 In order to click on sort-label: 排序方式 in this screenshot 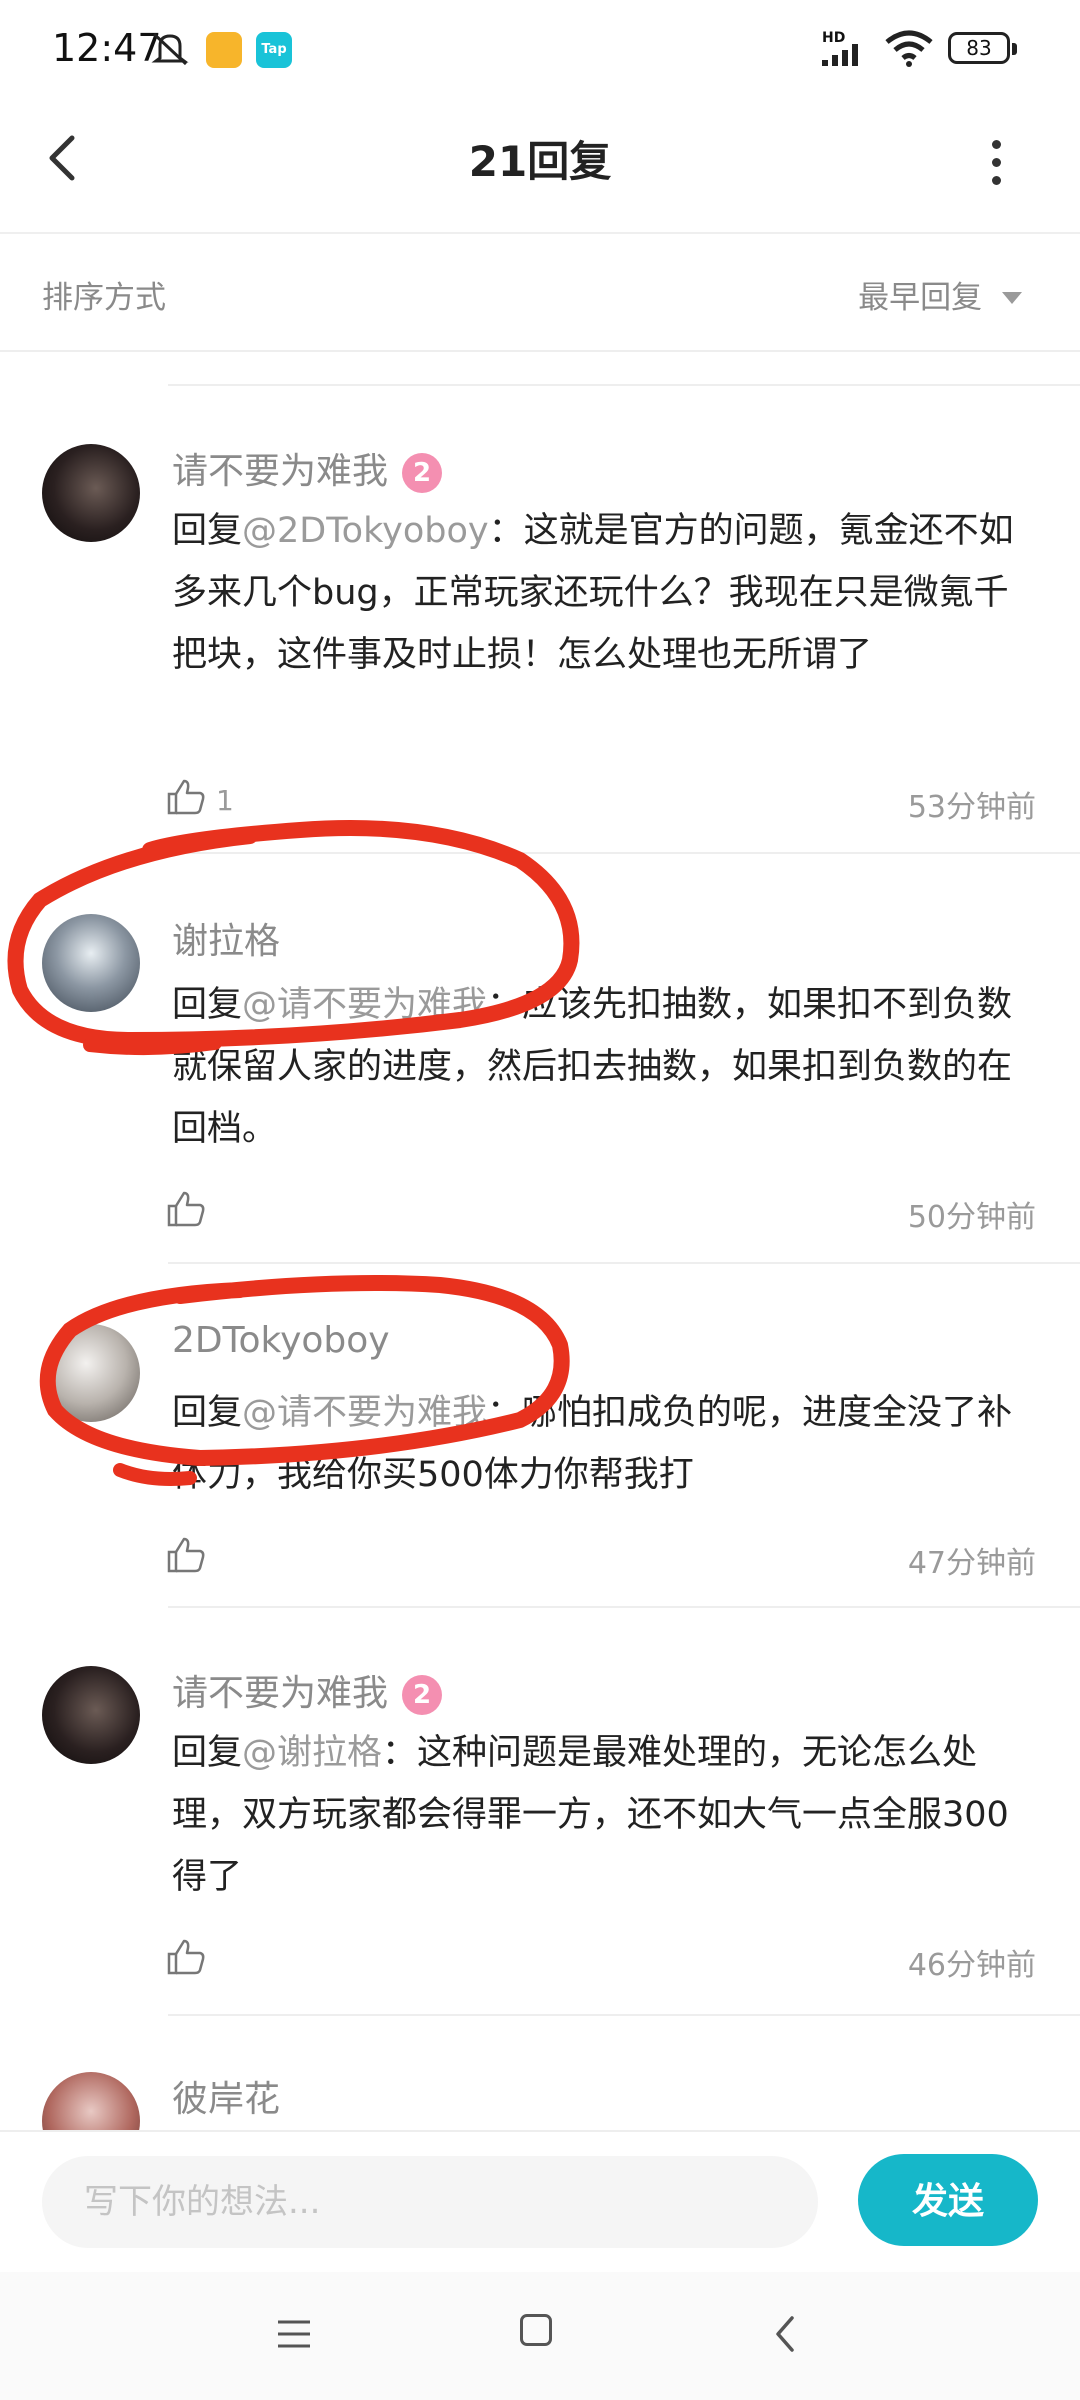, I will do `click(104, 298)`.